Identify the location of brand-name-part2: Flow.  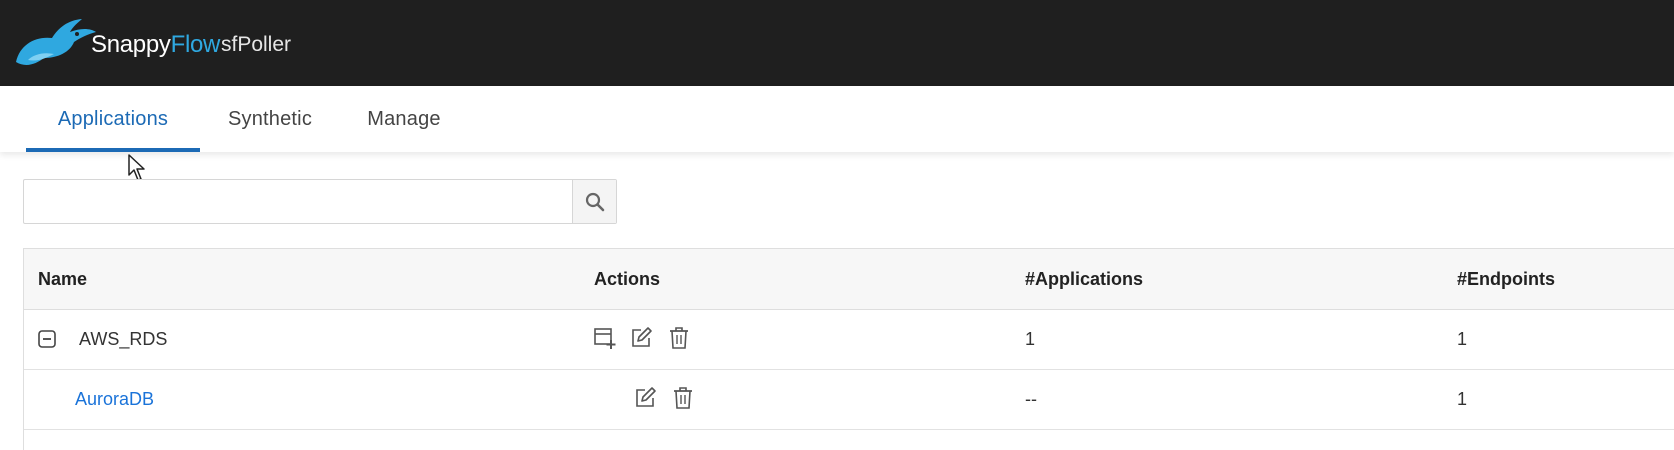
(195, 44).